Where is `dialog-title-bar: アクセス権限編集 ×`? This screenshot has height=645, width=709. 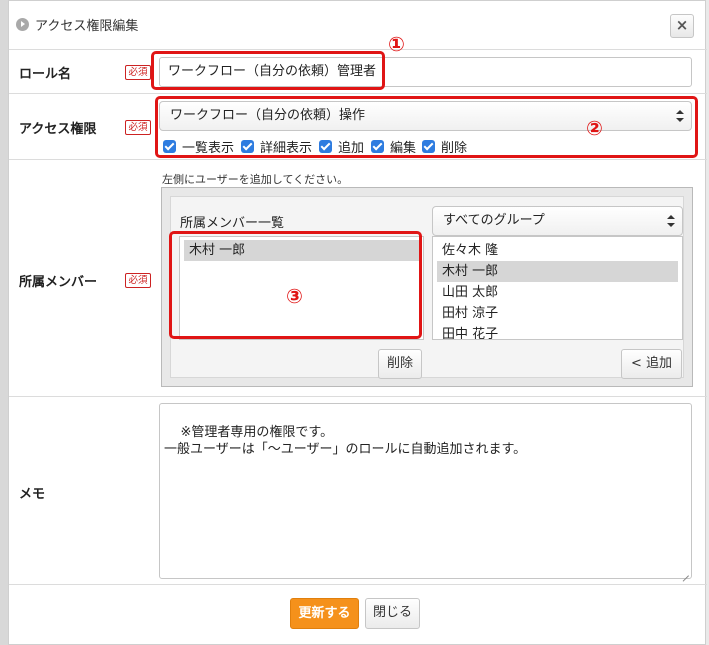
dialog-title-bar: アクセス権限編集 × is located at coordinates (358, 25).